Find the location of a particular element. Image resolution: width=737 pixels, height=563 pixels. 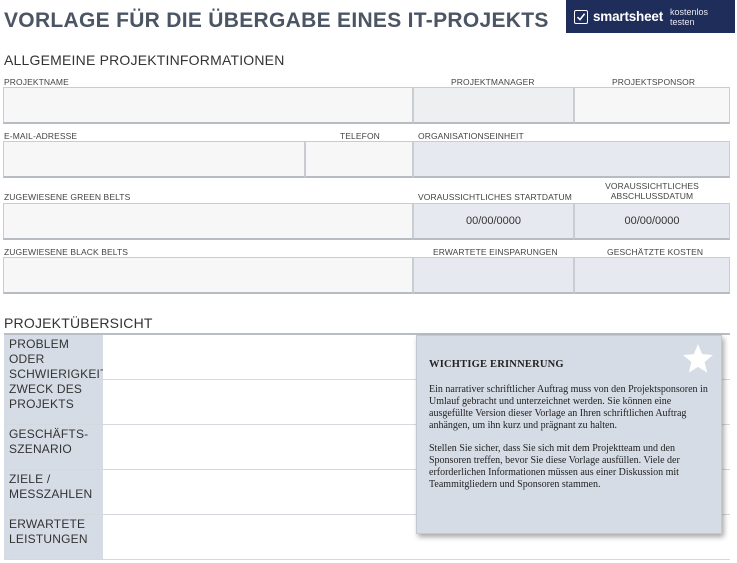

overview-row-label: PROBLEM ODER SCHWIERIGKEIT is located at coordinates (55, 358).